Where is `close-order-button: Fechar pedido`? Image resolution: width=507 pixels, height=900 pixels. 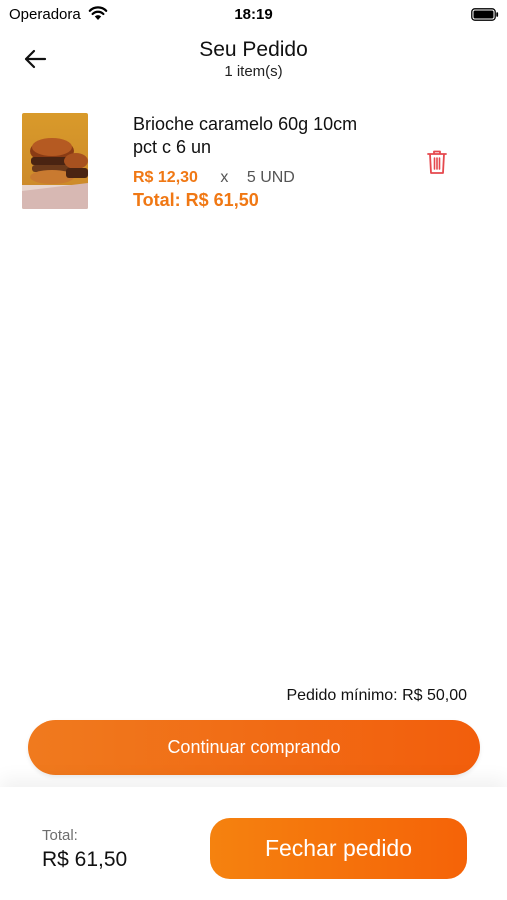
close-order-button: Fechar pedido is located at coordinates (338, 848).